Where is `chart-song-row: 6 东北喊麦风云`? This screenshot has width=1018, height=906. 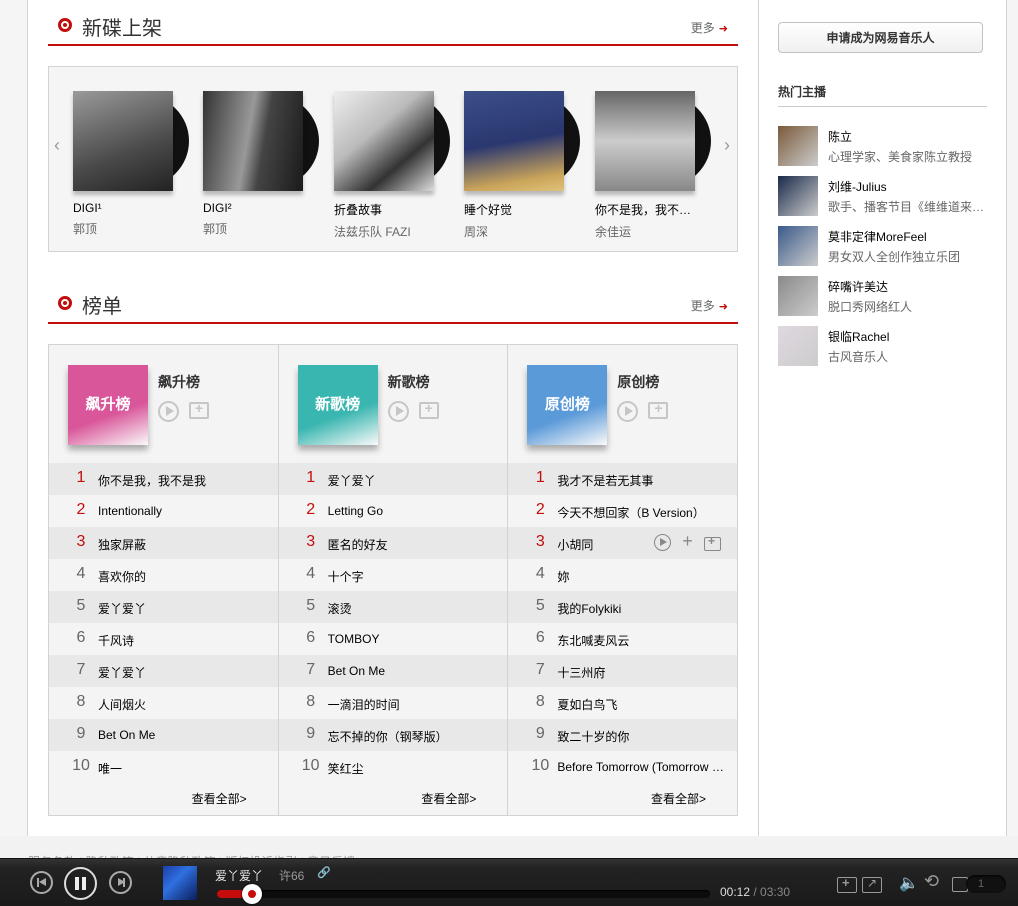
chart-song-row: 6 东北喊麦风云 is located at coordinates (622, 639).